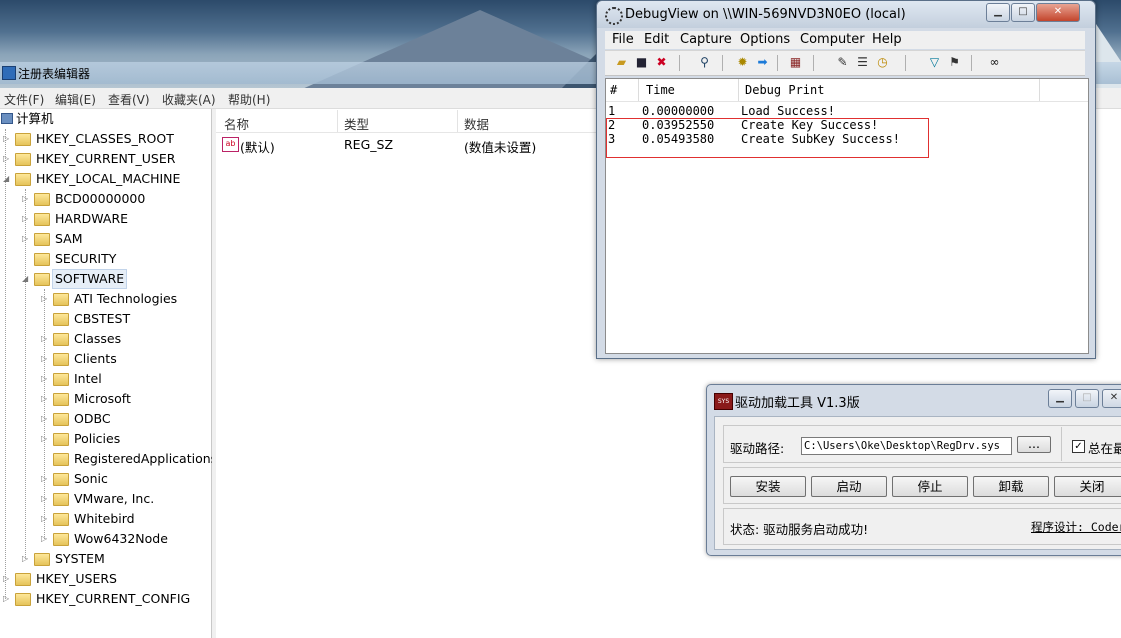 The height and width of the screenshot is (638, 1121). What do you see at coordinates (1076, 527) in the screenshot?
I see `credit-link: 程序设计: Coder` at bounding box center [1076, 527].